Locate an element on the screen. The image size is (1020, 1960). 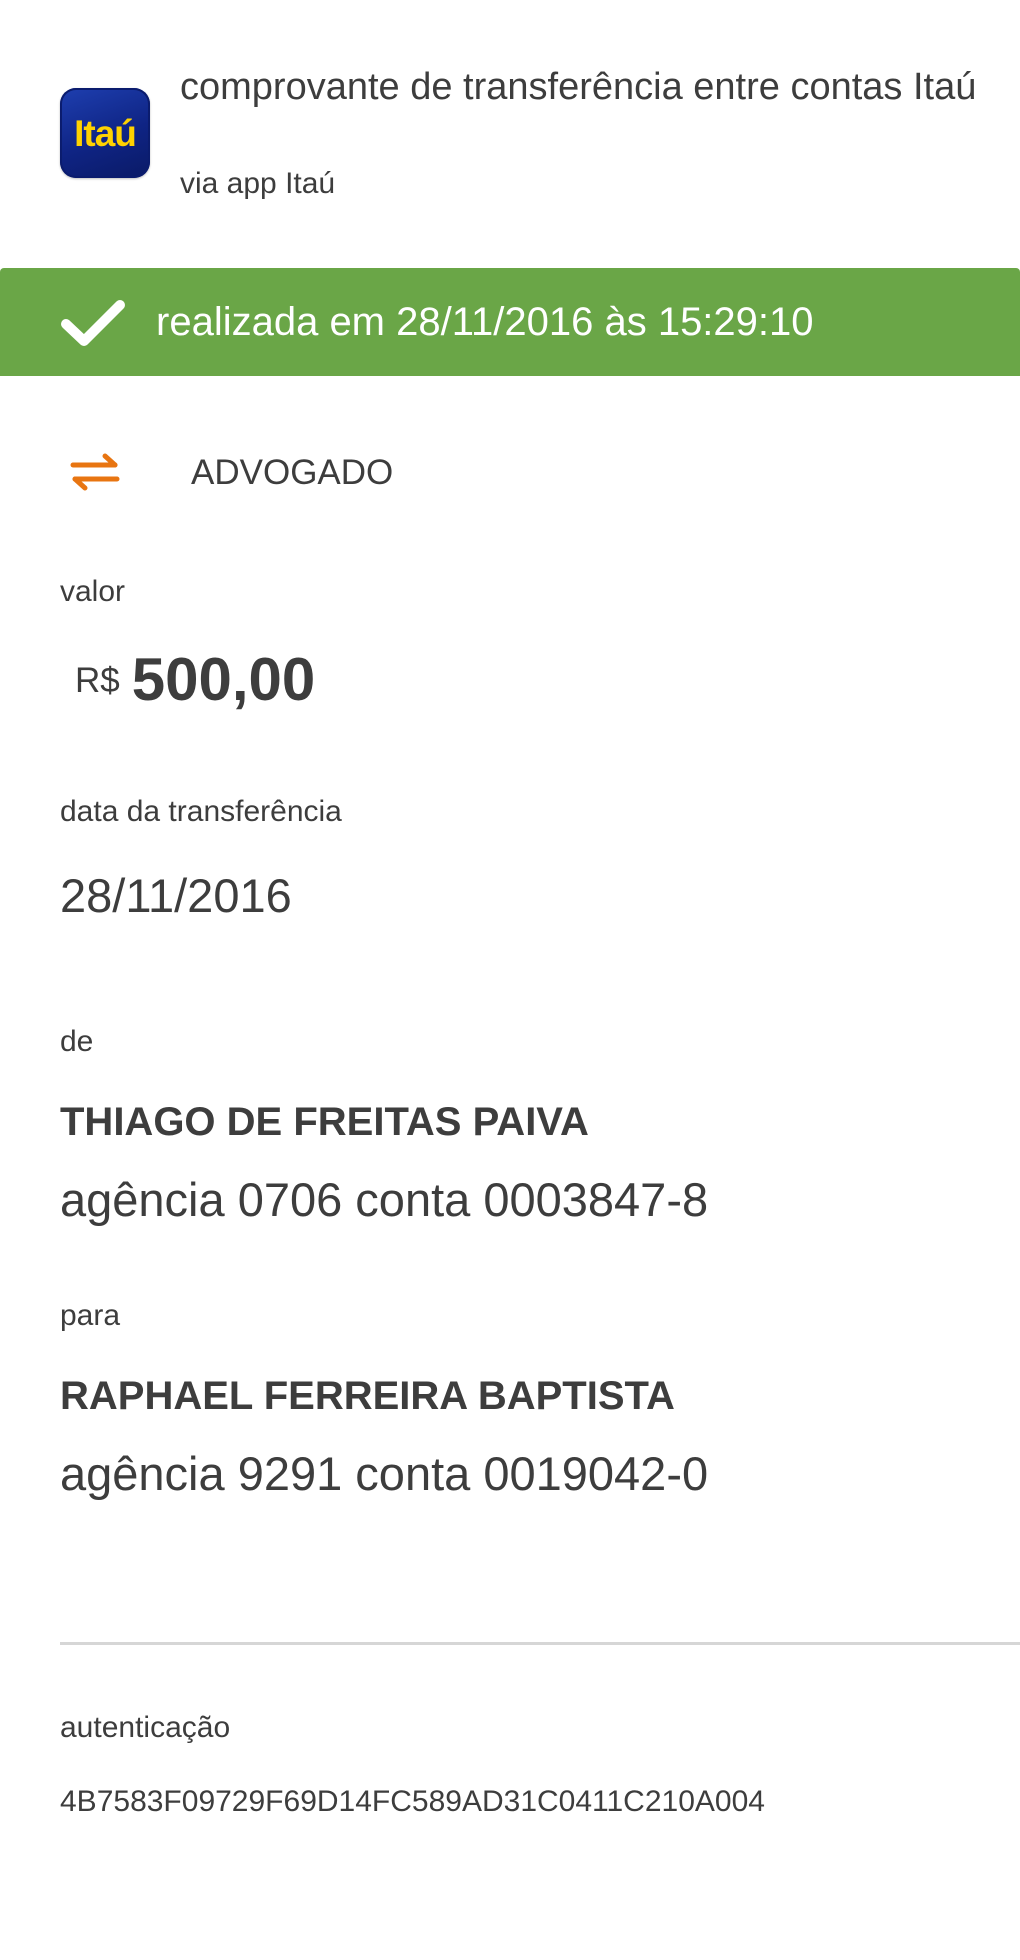
from-account: agência 0706 conta 0003847-8 is located at coordinates (384, 1199).